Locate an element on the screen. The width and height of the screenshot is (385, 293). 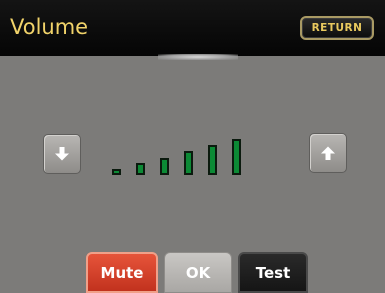
header-divider-highlight is located at coordinates (198, 57).